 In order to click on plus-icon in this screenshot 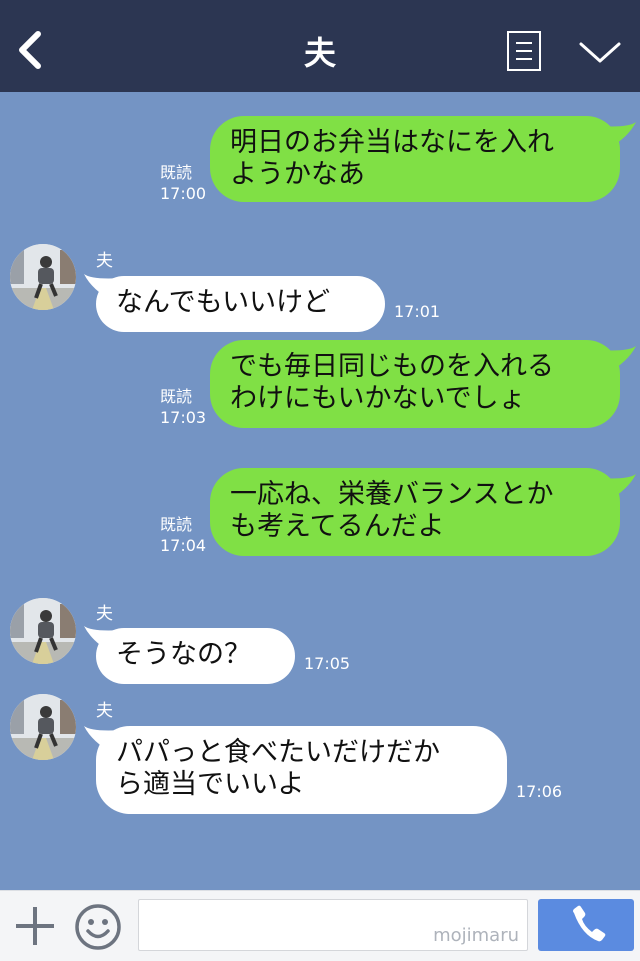, I will do `click(35, 926)`.